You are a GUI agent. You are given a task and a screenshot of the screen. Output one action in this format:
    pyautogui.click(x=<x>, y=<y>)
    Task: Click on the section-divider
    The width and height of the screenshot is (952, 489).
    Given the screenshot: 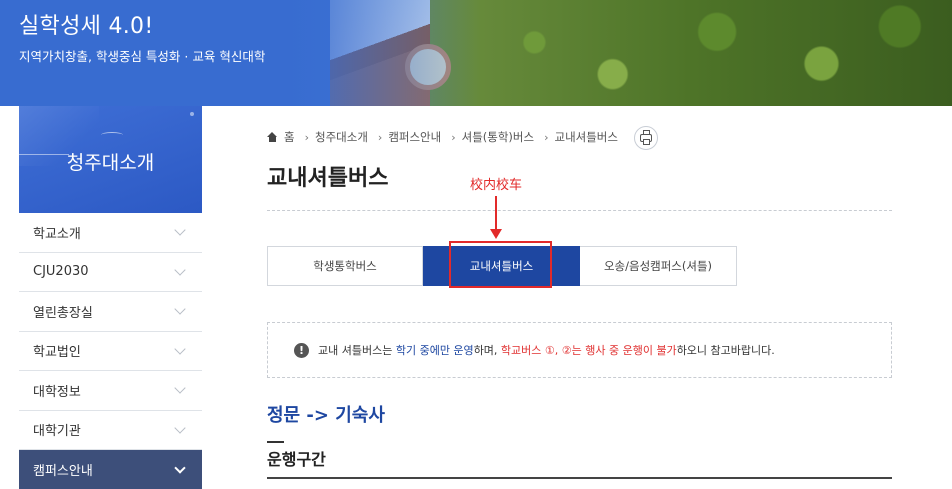 What is the action you would take?
    pyautogui.click(x=579, y=478)
    